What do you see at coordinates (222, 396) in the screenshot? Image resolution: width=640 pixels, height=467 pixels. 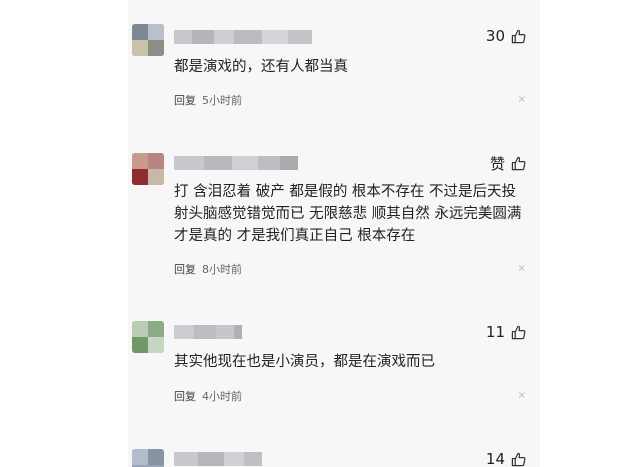 I see `comment-time: 4小时前` at bounding box center [222, 396].